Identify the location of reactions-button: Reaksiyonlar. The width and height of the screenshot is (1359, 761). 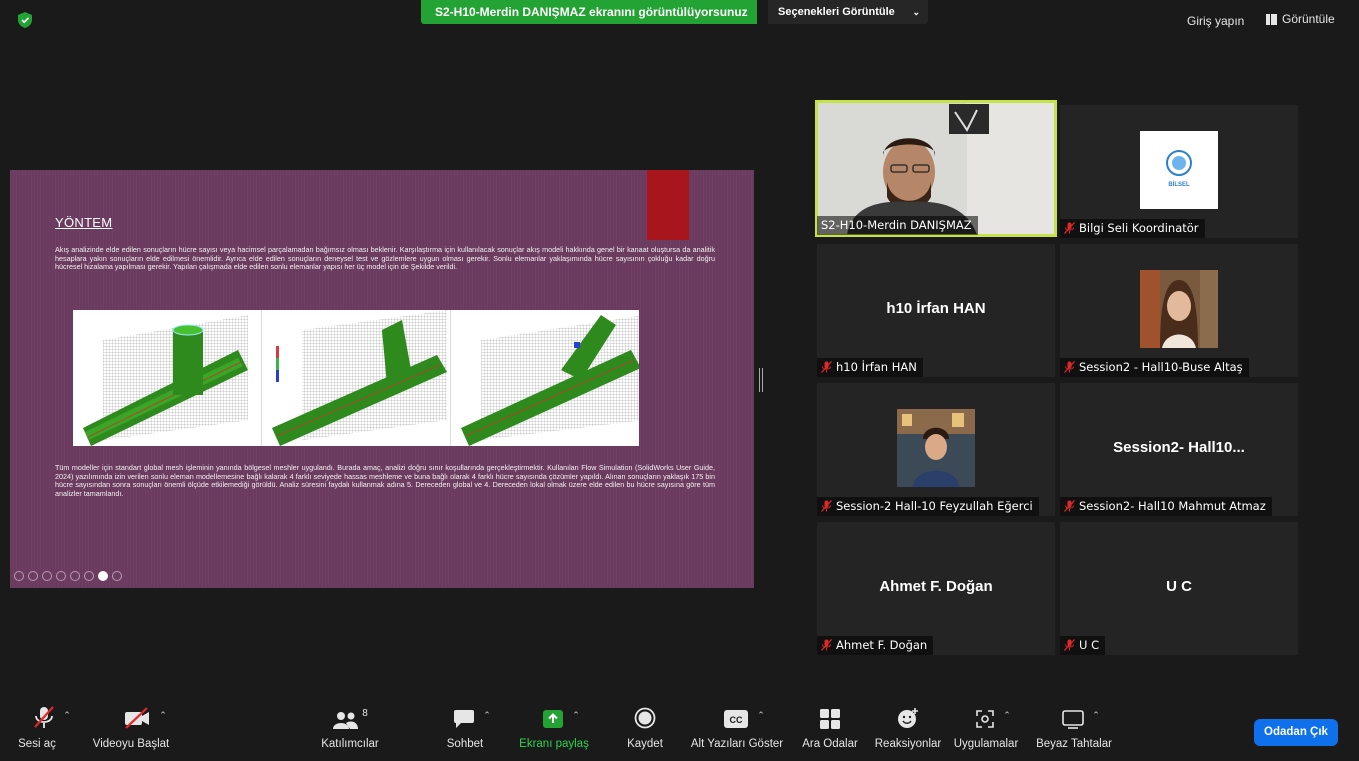
(908, 729).